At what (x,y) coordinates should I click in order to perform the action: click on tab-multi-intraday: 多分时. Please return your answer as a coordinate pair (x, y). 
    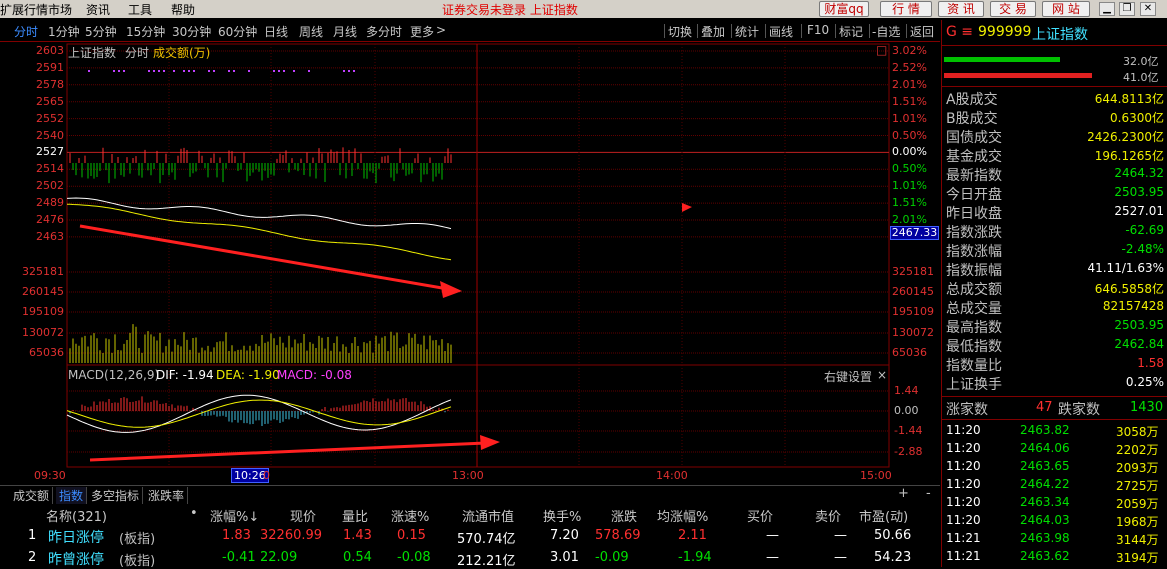
    Looking at the image, I should click on (384, 31).